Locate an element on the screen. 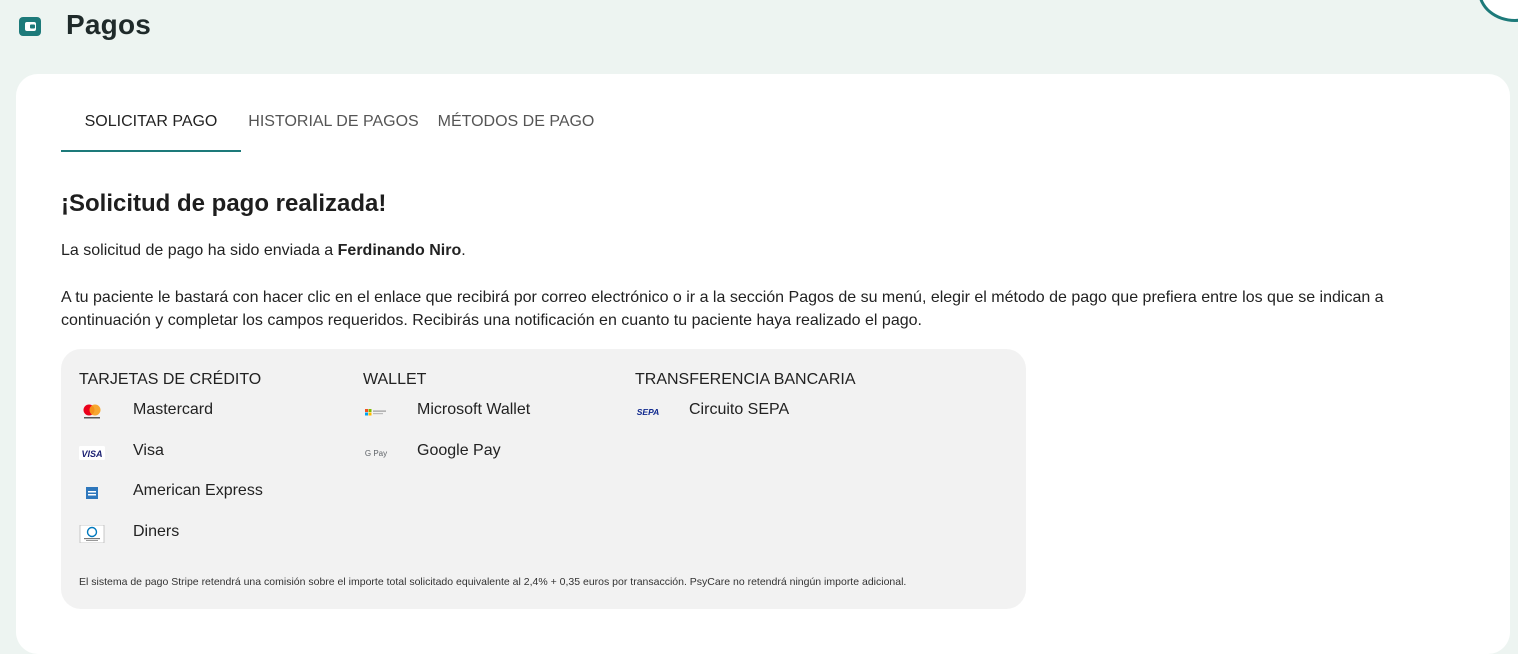 The image size is (1518, 654). method-label: Mastercard is located at coordinates (173, 409).